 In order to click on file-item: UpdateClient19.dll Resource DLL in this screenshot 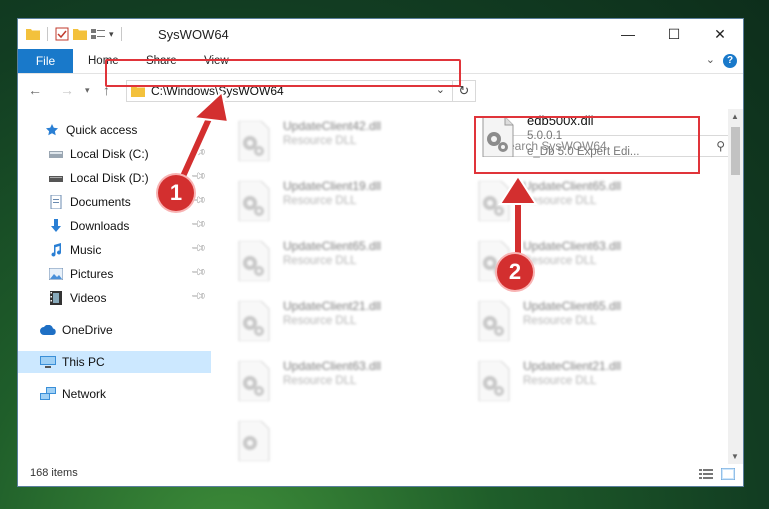, I will do `click(336, 200)`.